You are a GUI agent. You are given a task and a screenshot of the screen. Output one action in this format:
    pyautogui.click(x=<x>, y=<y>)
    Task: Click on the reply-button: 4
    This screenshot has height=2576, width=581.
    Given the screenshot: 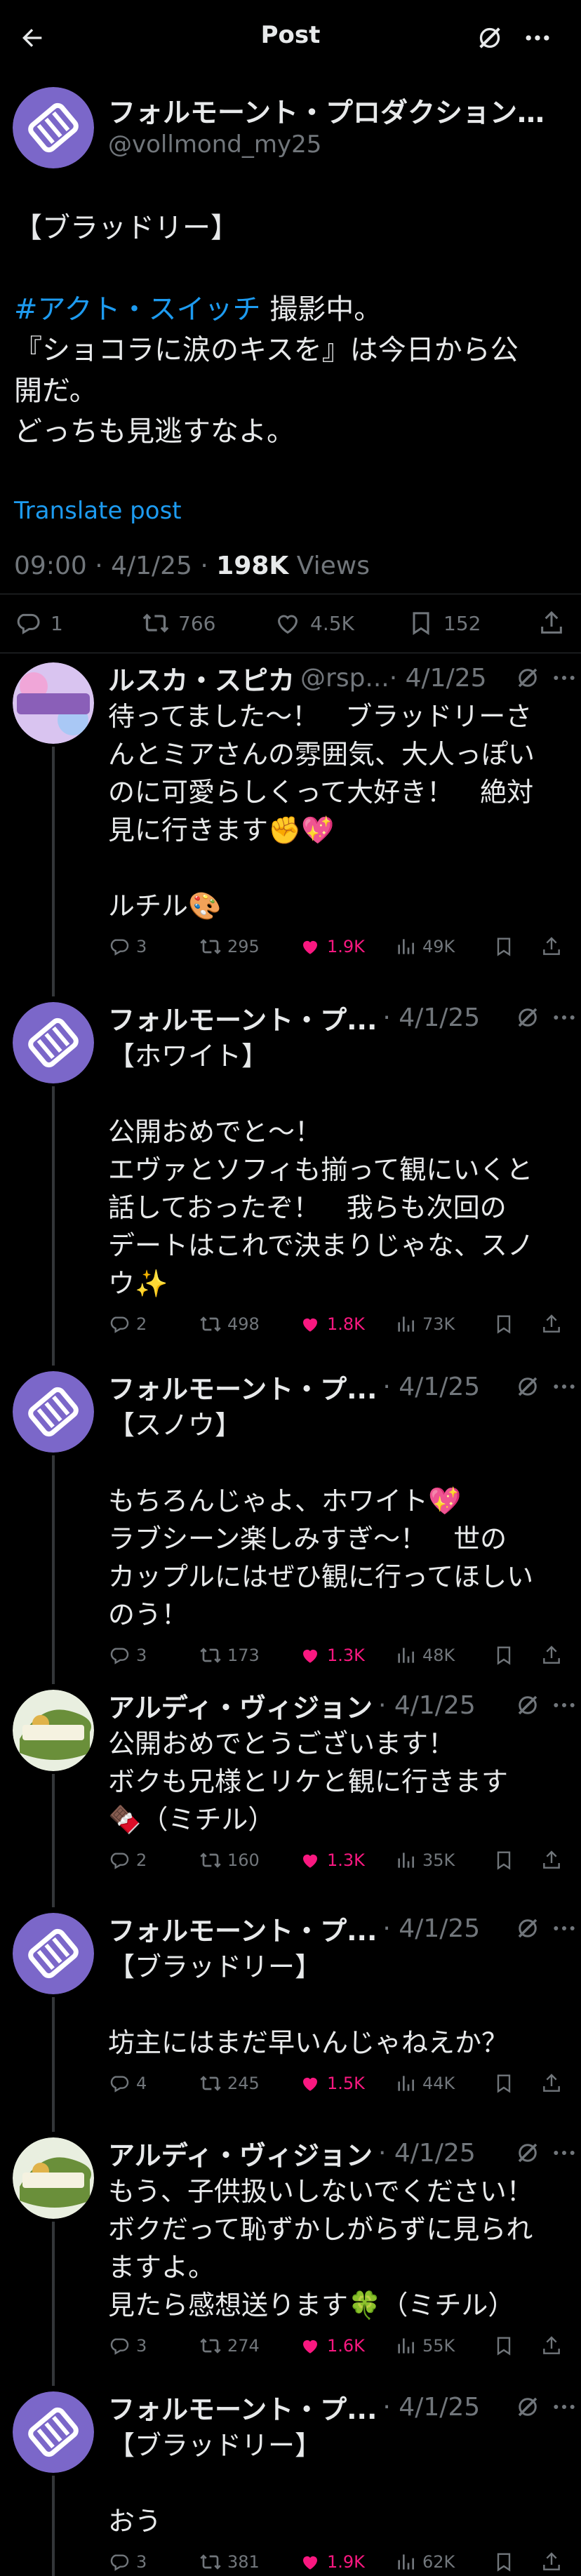 What is the action you would take?
    pyautogui.click(x=128, y=2083)
    